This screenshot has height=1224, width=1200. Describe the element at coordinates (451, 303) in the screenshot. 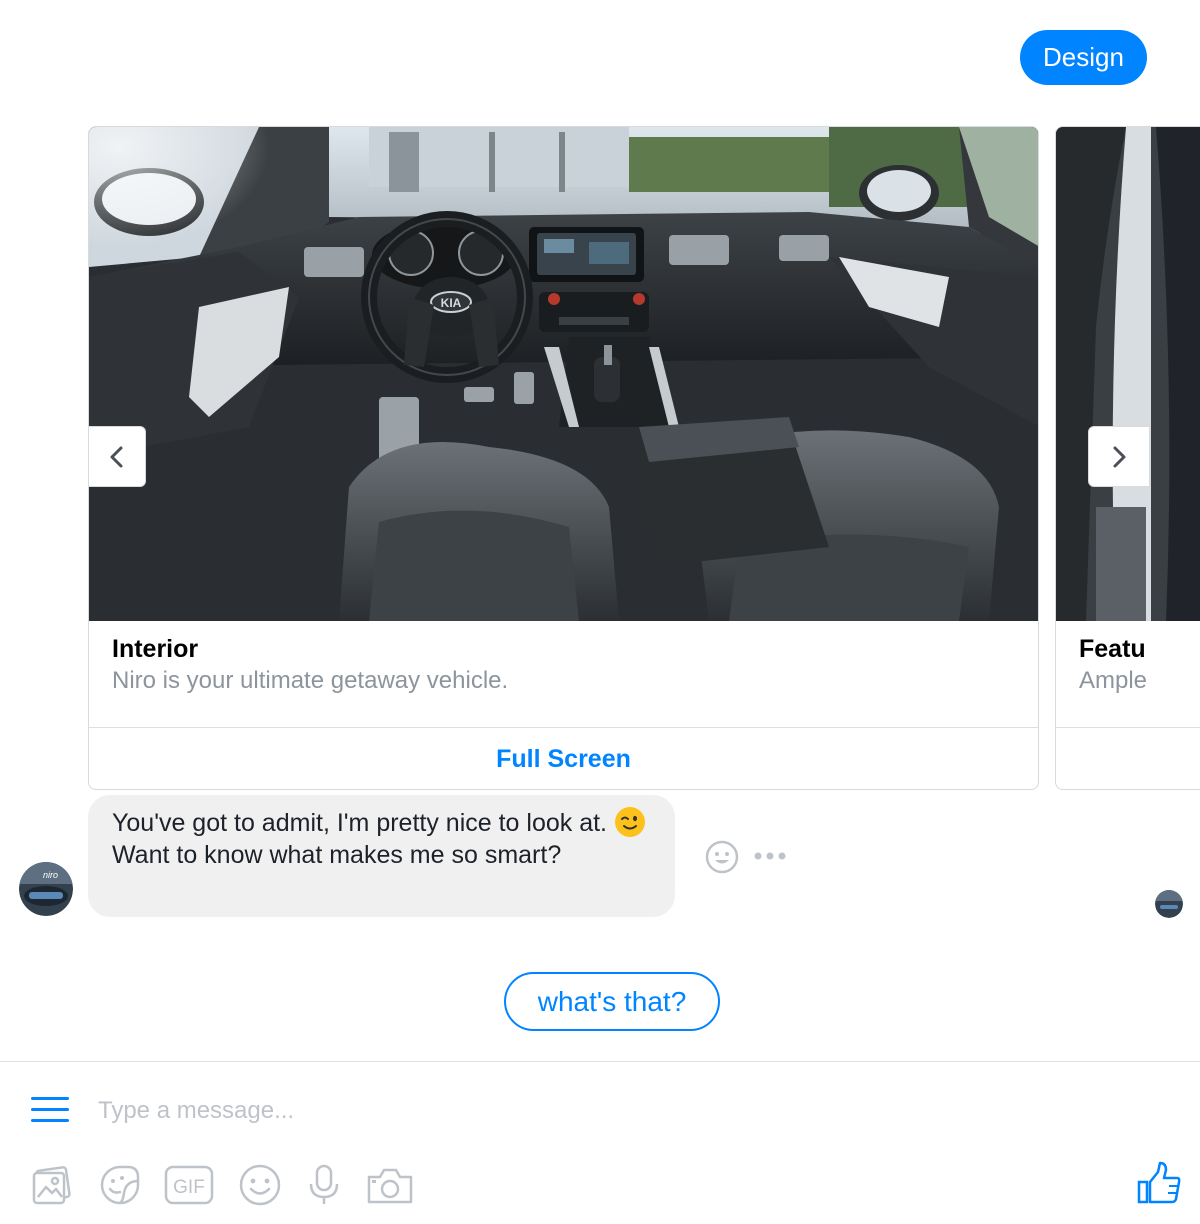

I see `kia-logo-text: KIA` at that location.